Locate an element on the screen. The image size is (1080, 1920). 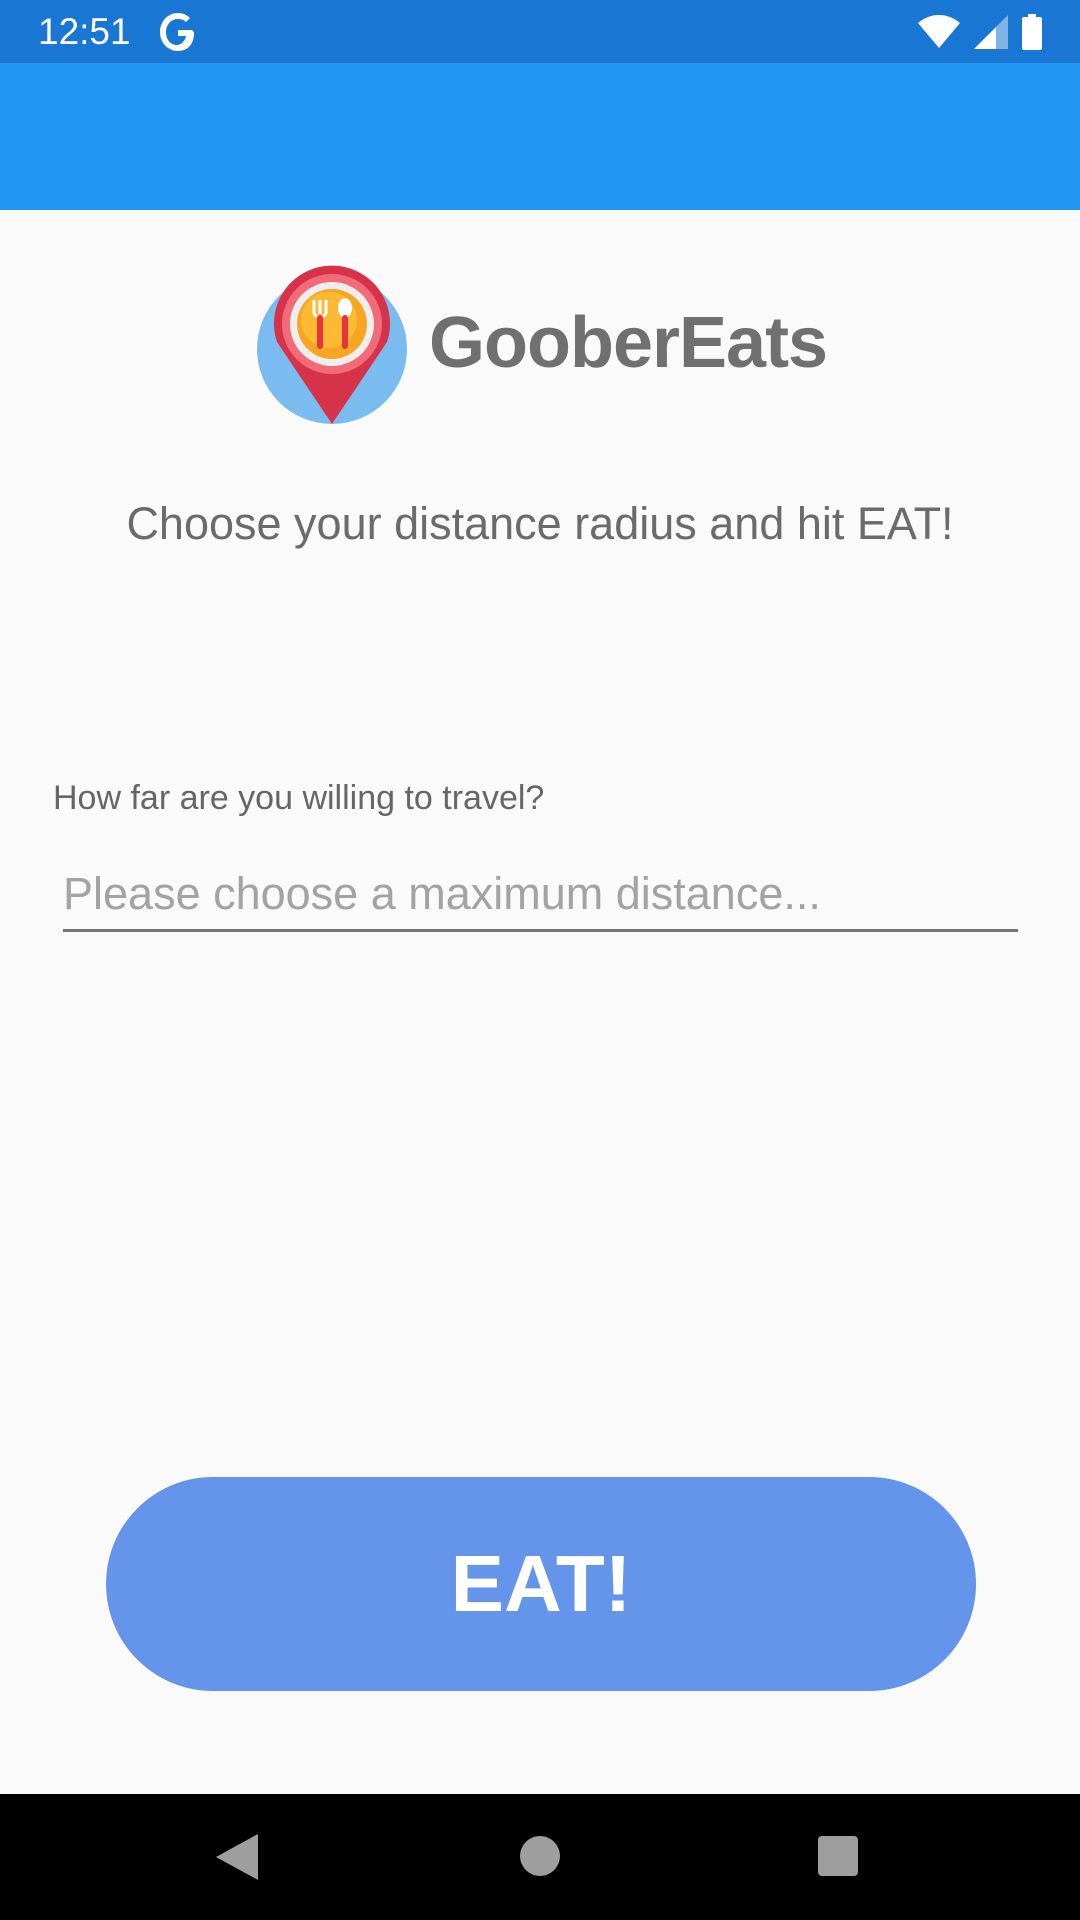
app-name: GooberEats is located at coordinates (628, 343).